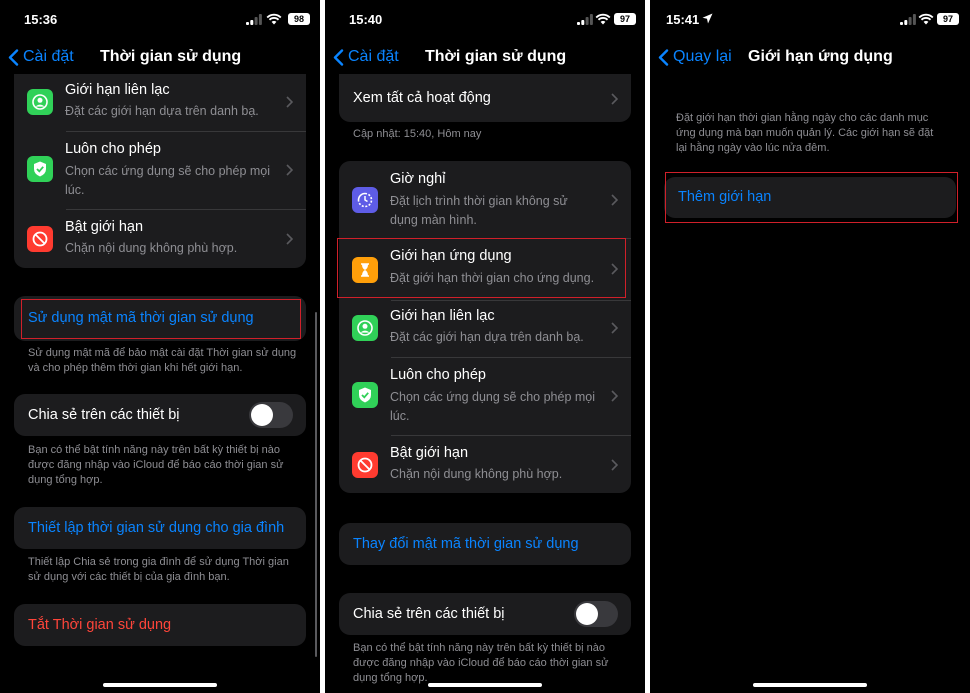 This screenshot has width=970, height=693. What do you see at coordinates (485, 20) in the screenshot?
I see `status-bar: 15:40 97` at bounding box center [485, 20].